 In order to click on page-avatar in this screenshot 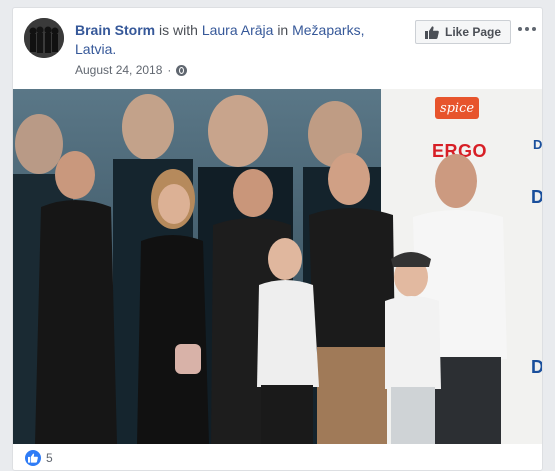, I will do `click(44, 38)`.